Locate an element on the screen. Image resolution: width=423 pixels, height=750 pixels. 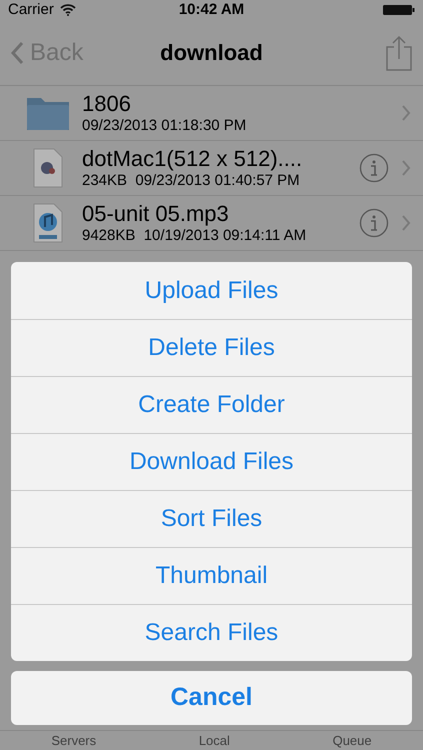
file-name: 1806 is located at coordinates (107, 104).